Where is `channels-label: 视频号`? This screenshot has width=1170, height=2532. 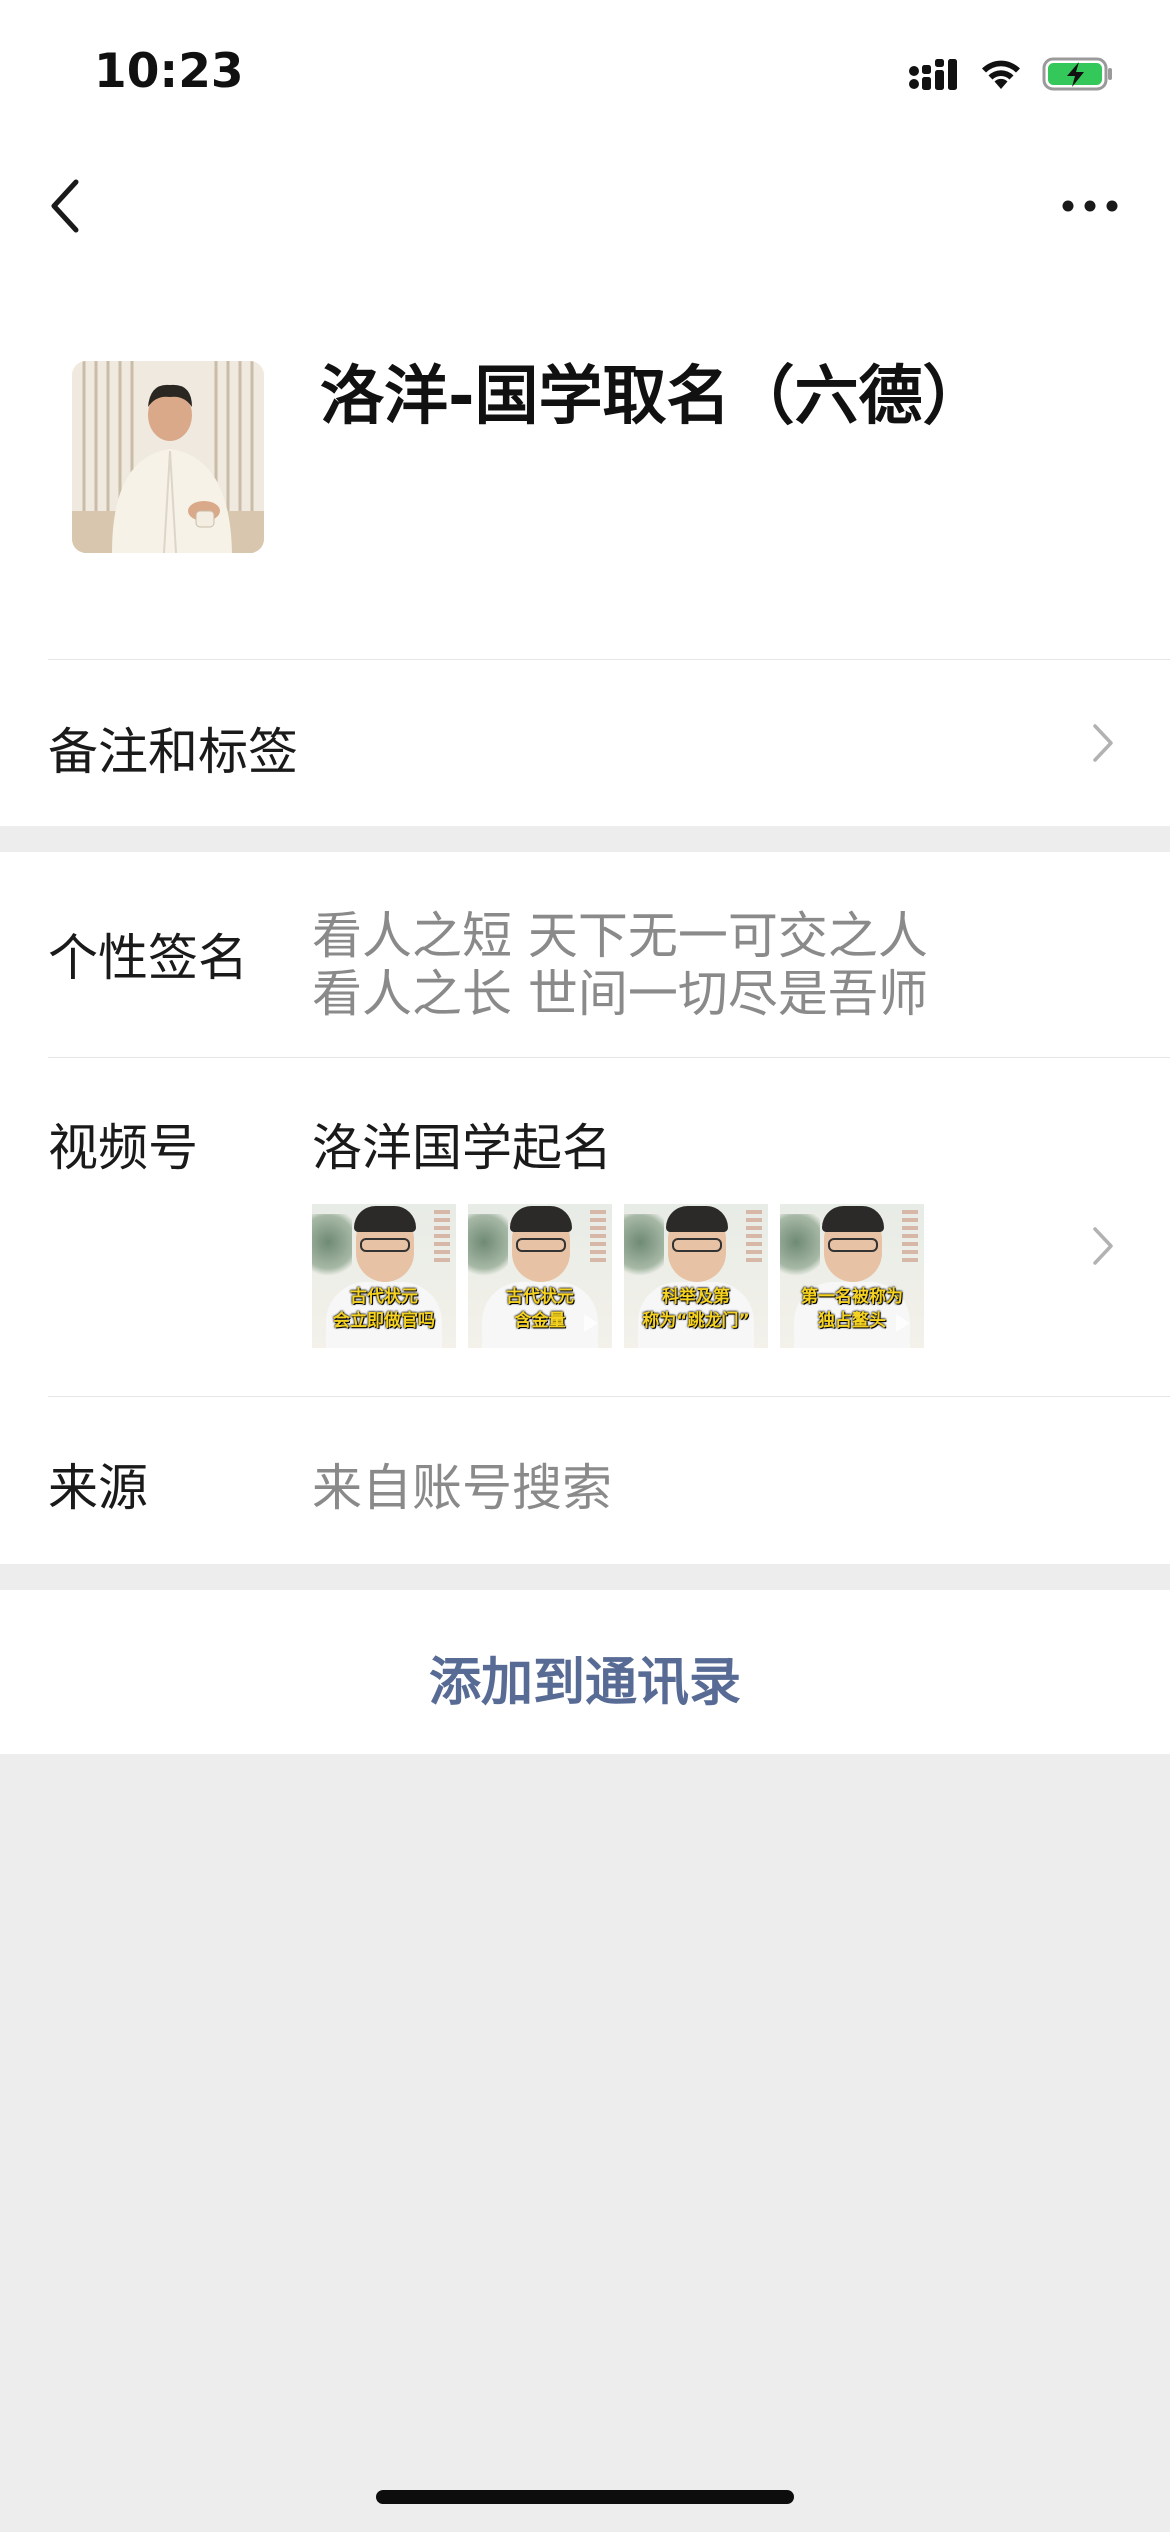
channels-label: 视频号 is located at coordinates (123, 1148).